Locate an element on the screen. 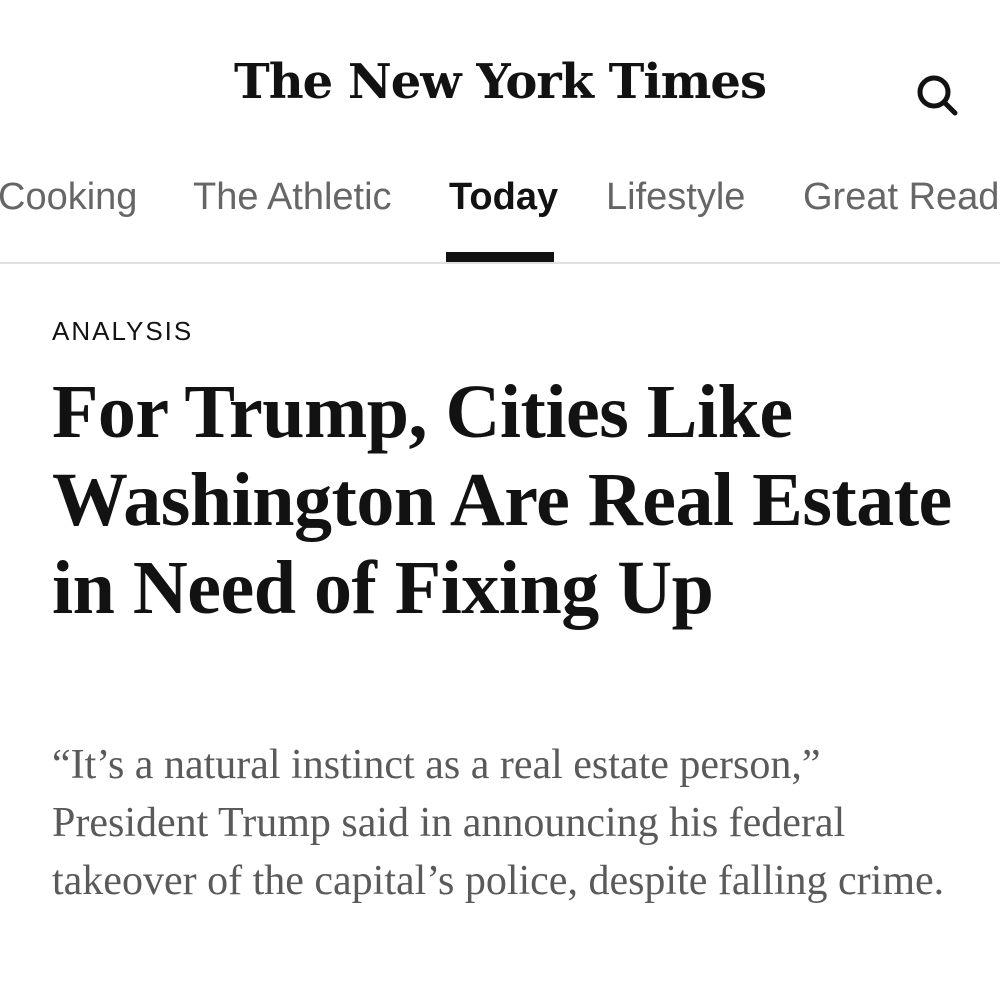 The width and height of the screenshot is (1000, 986). nyt-logo: The New York Times is located at coordinates (500, 82).